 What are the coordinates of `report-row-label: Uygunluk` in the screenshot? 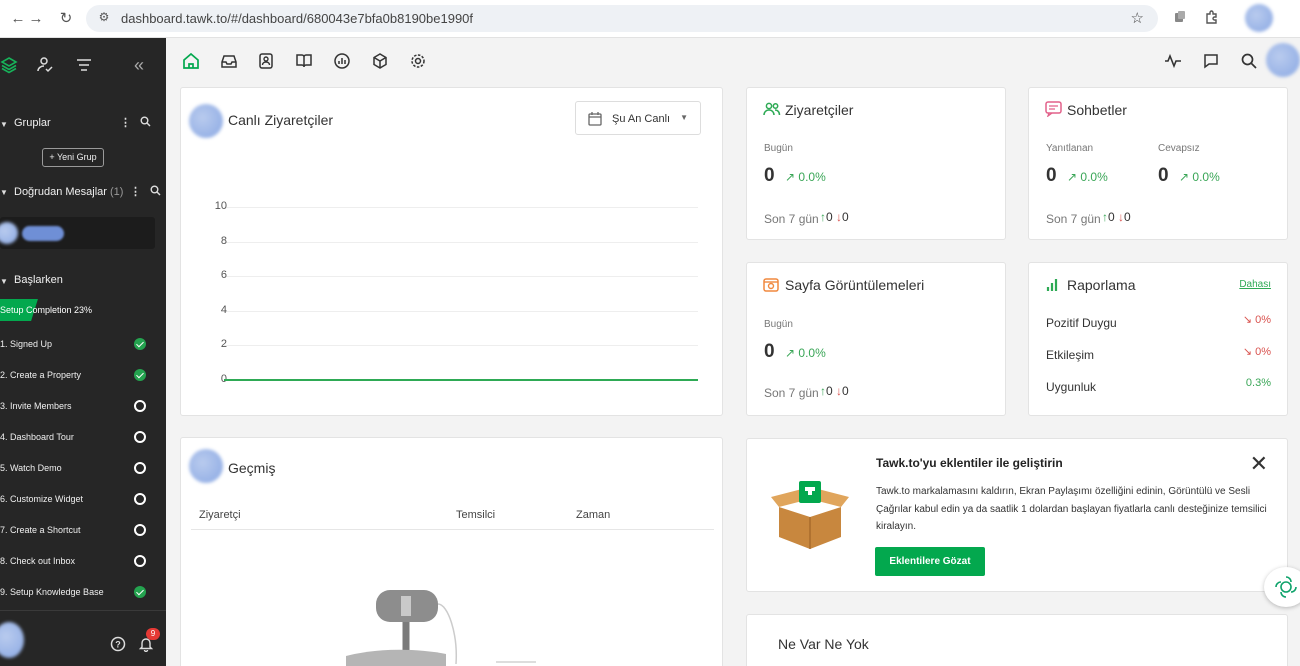 It's located at (1071, 387).